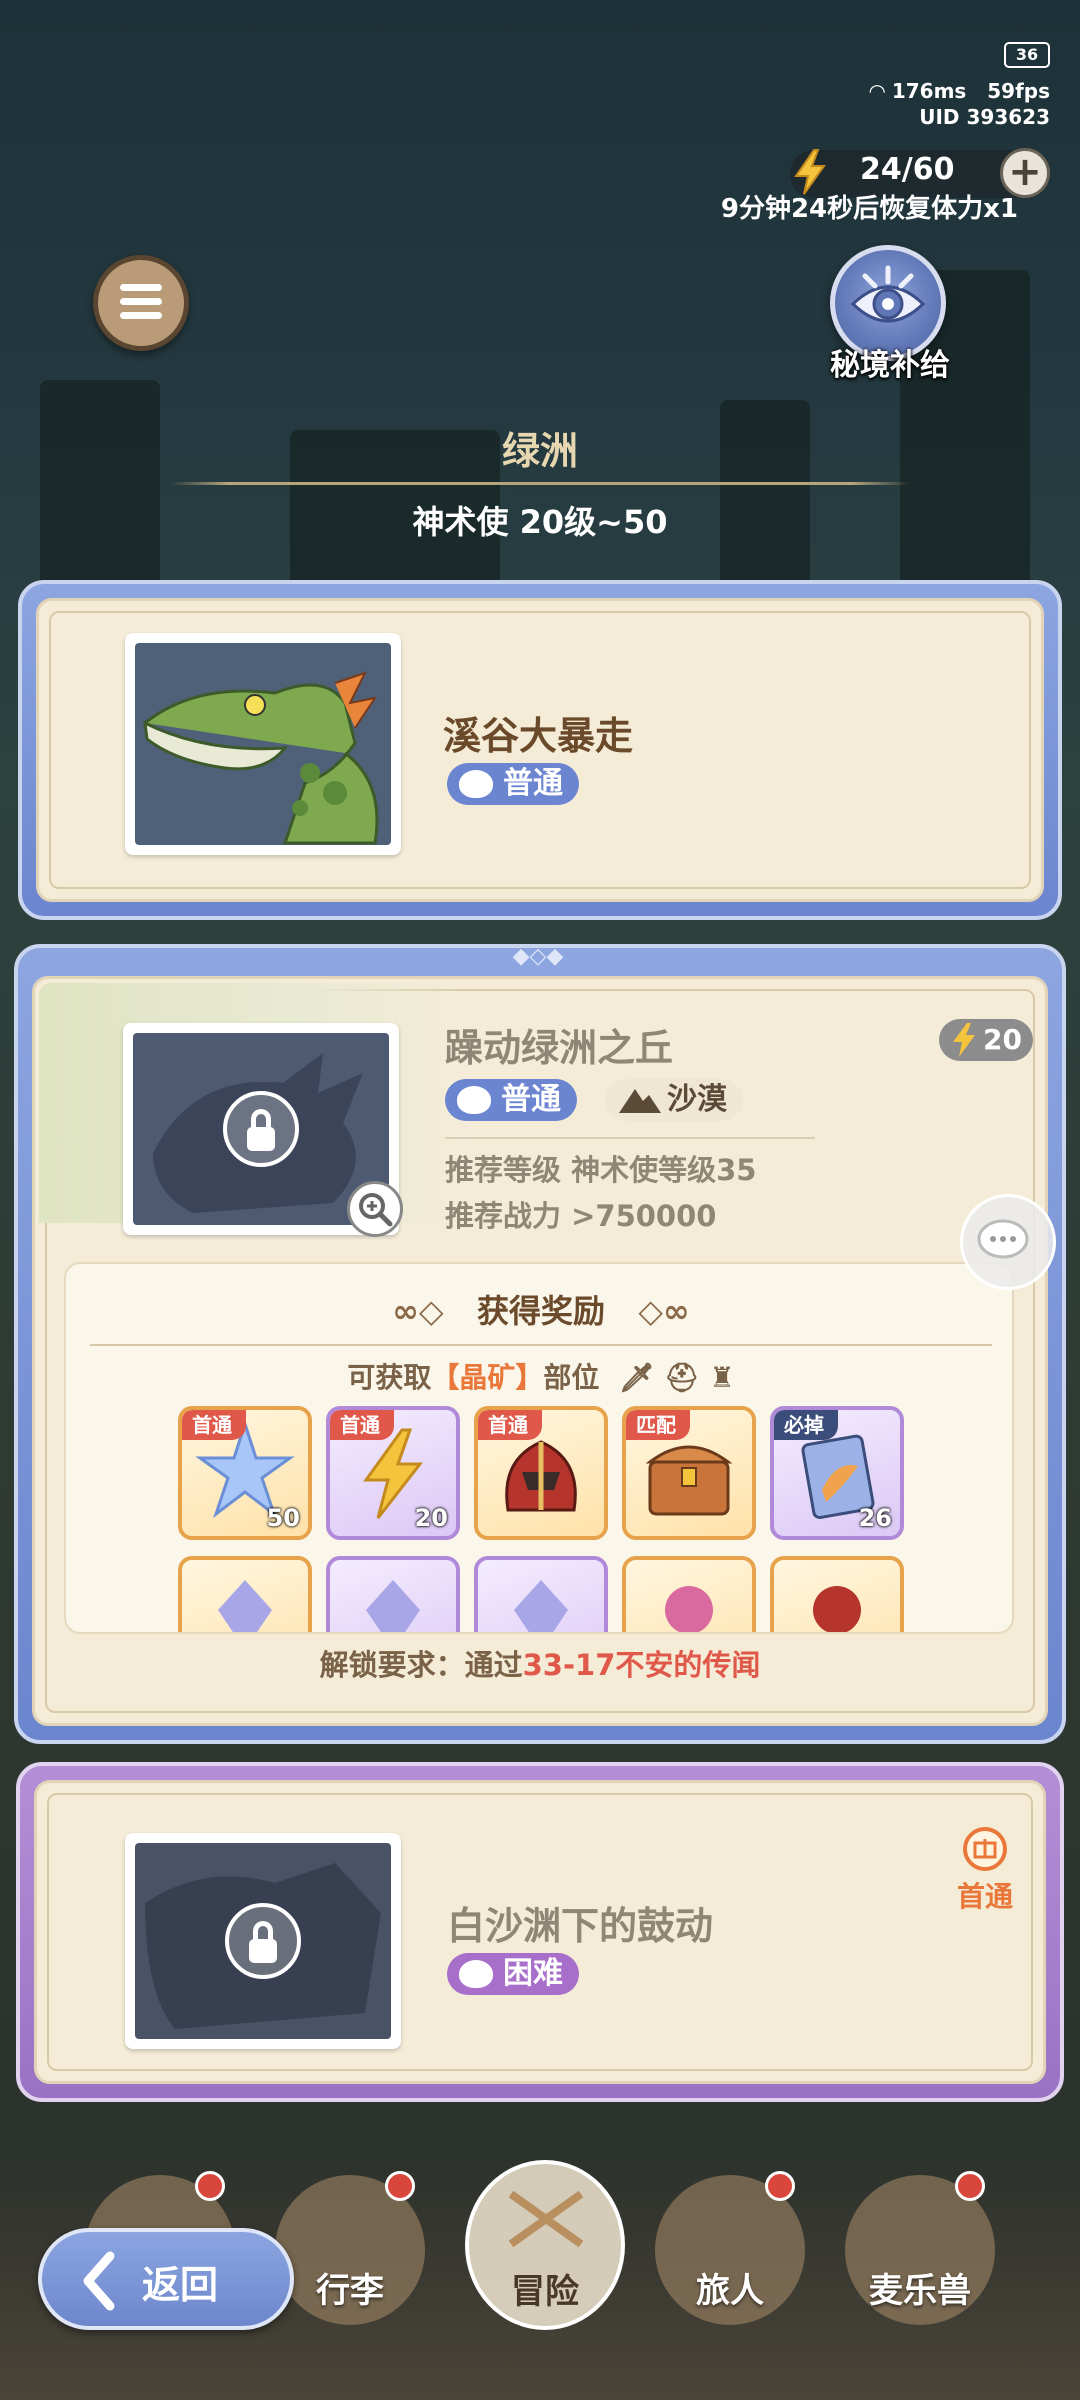  I want to click on nav-melody-beast: 麦乐兽, so click(920, 2248).